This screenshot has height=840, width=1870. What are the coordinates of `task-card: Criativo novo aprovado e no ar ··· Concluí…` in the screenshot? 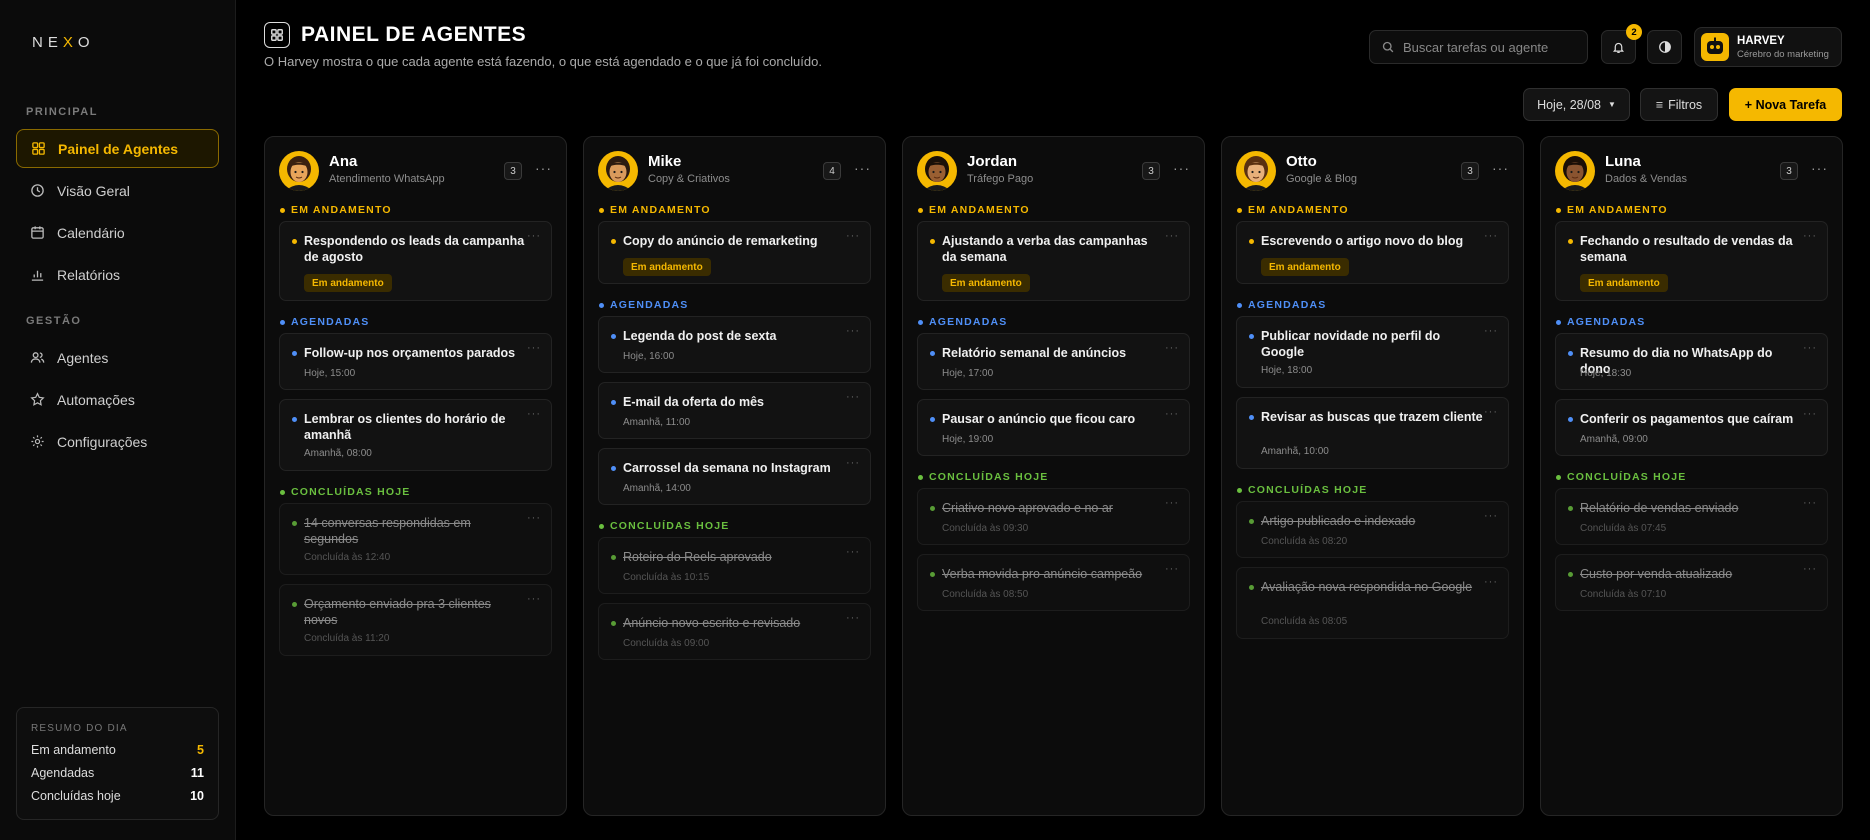 It's located at (1053, 516).